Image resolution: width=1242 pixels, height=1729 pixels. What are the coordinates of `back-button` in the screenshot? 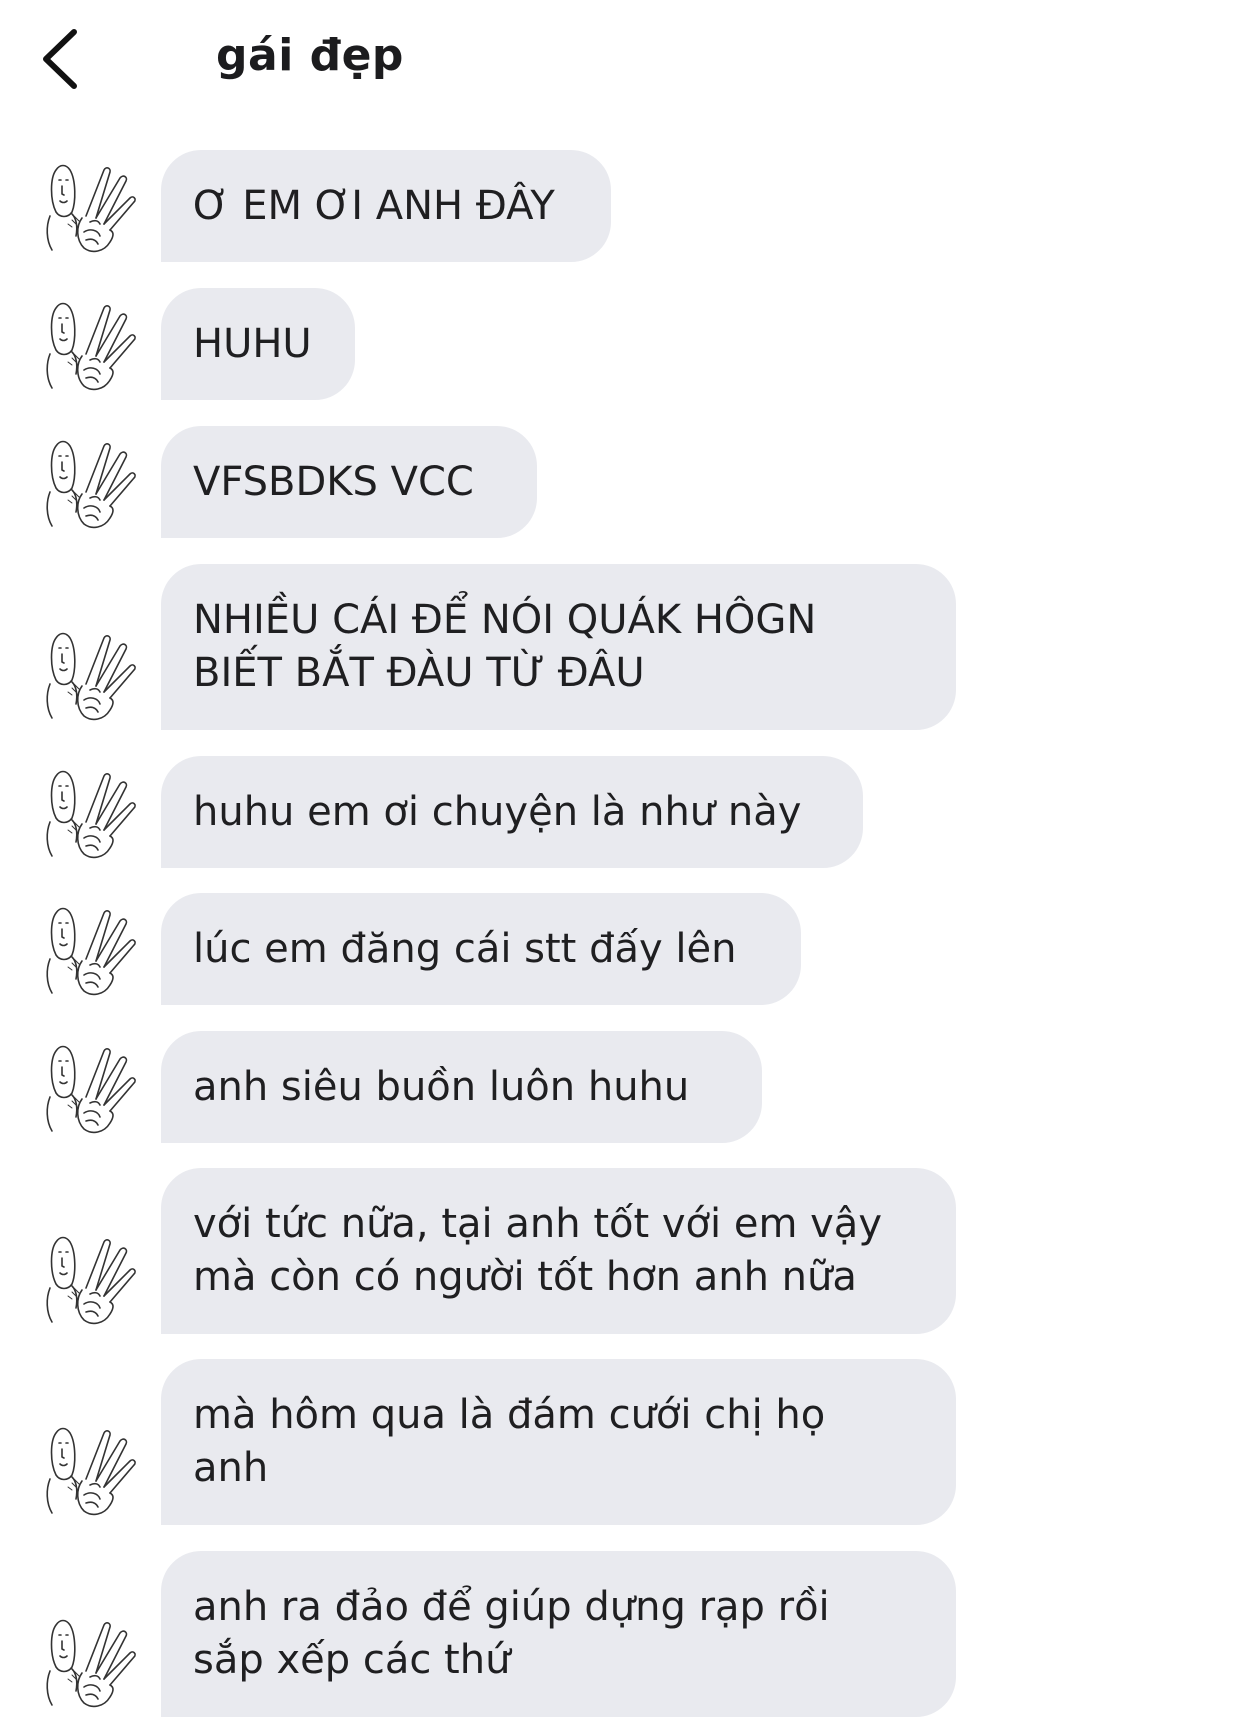 It's located at (66, 59).